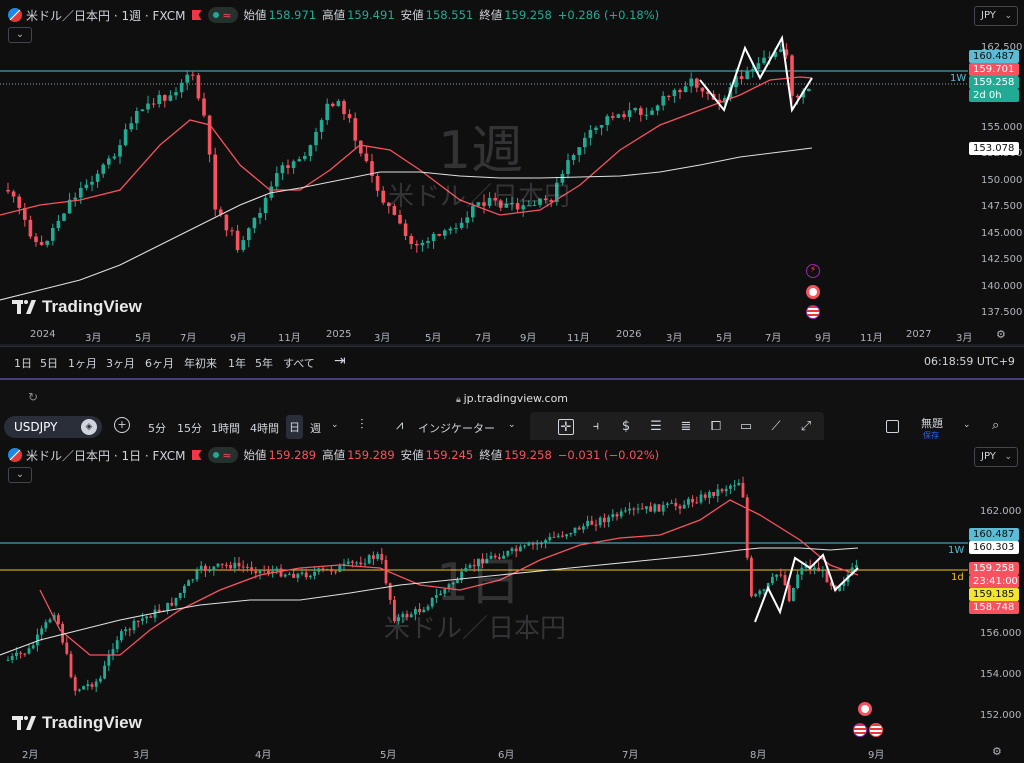 This screenshot has height=763, width=1024. Describe the element at coordinates (512, 398) in the screenshot. I see `url-bar: 🔒︎ jp.tradingview.com` at that location.